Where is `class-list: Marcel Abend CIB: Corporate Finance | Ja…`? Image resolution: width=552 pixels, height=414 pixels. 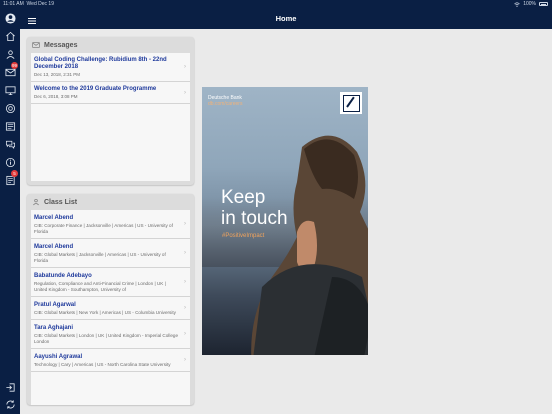
class-list: Marcel Abend CIB: Corporate Finance | Ja… is located at coordinates (110, 307).